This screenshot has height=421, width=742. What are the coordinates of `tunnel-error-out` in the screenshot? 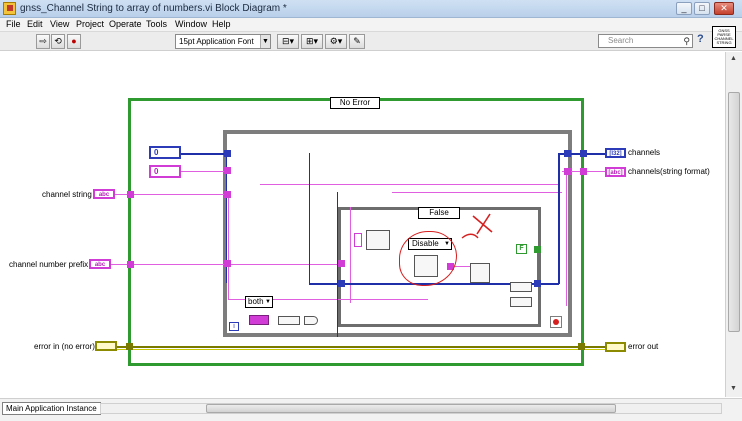 It's located at (581, 346).